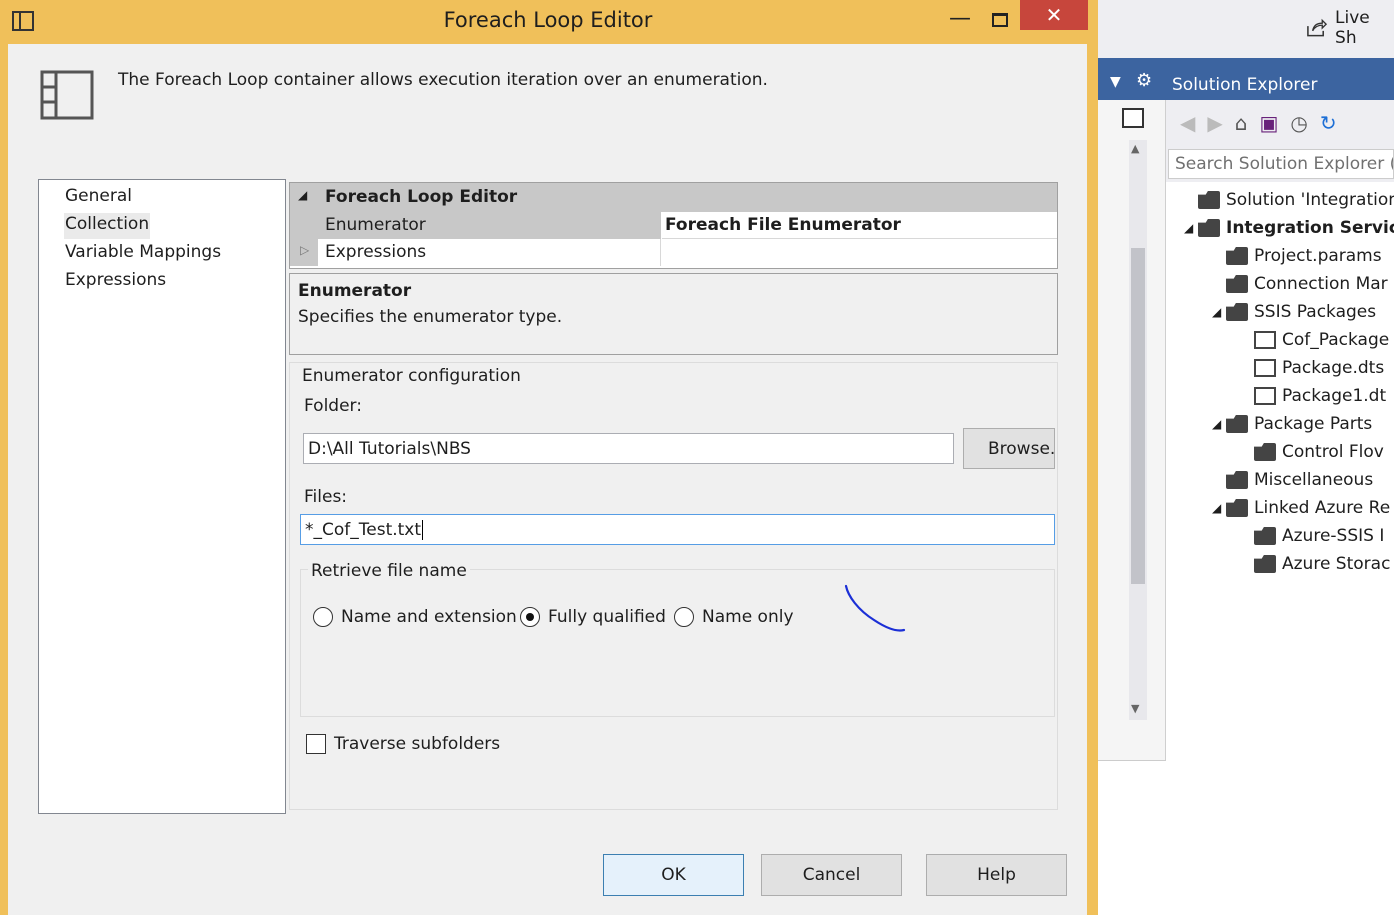 The height and width of the screenshot is (915, 1394). What do you see at coordinates (415, 617) in the screenshot?
I see `radio-name-and-extension: Name and extension` at bounding box center [415, 617].